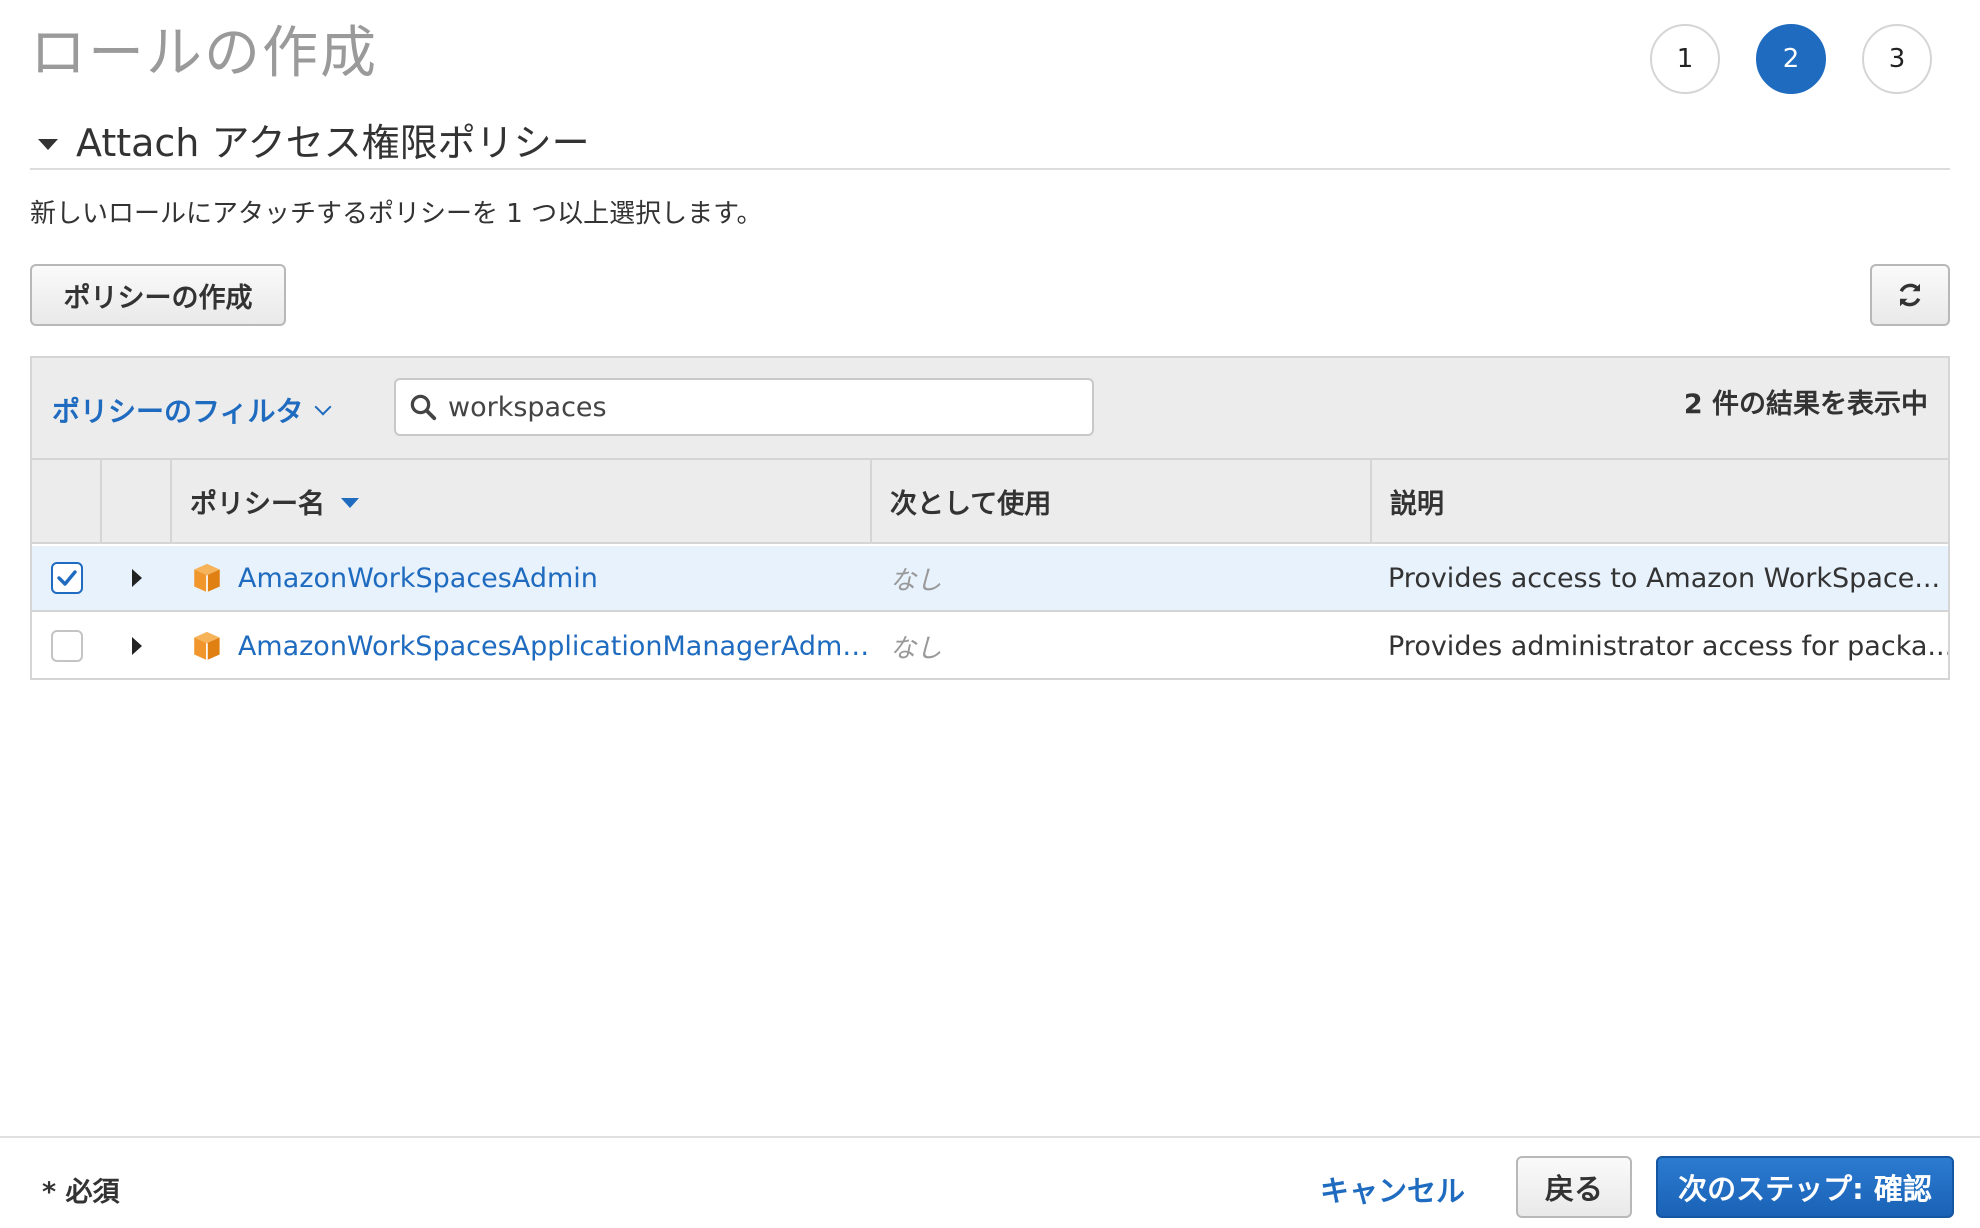 The image size is (1980, 1228). Describe the element at coordinates (323, 407) in the screenshot. I see `chevron-down-icon` at that location.